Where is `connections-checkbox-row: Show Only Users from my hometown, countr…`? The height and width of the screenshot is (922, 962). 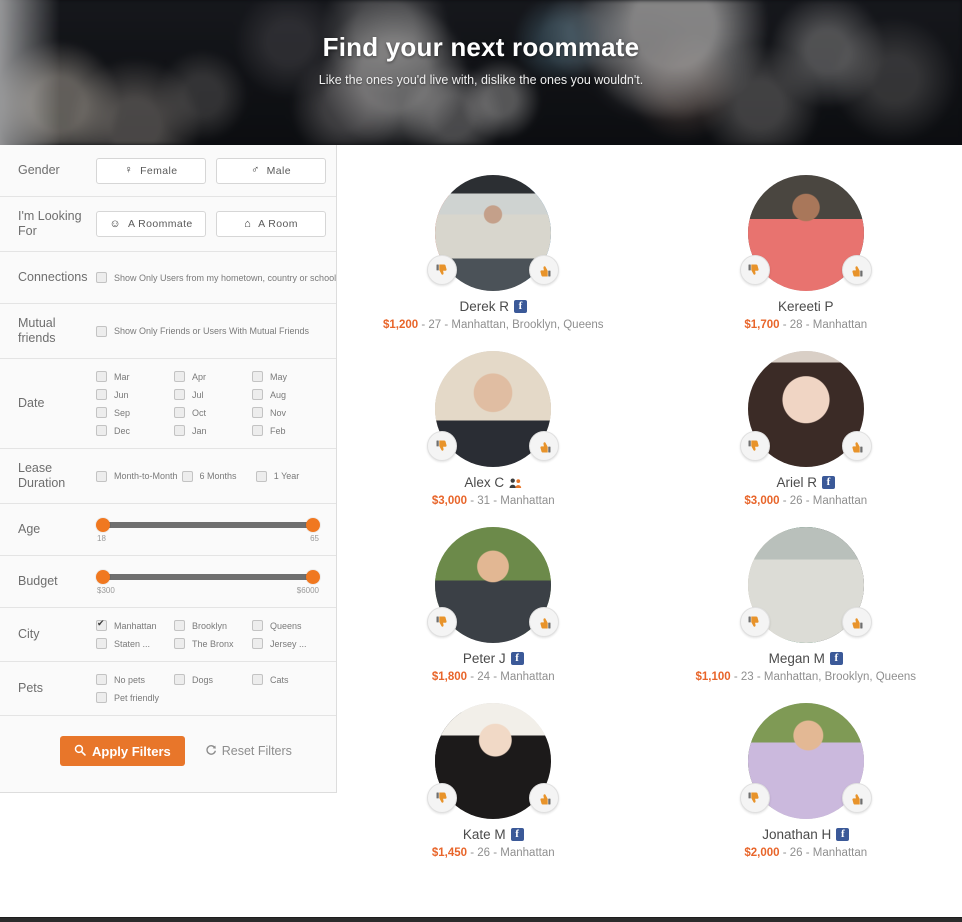
connections-checkbox-row: Show Only Users from my hometown, countr… is located at coordinates (216, 277).